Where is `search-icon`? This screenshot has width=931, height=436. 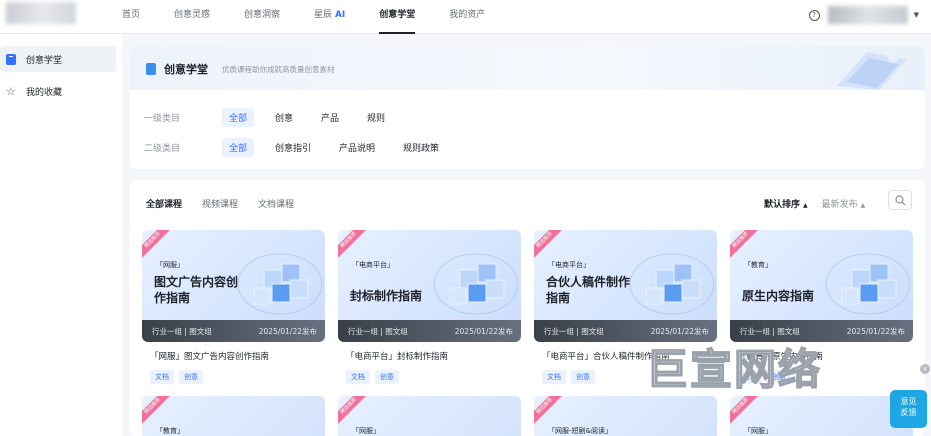 search-icon is located at coordinates (900, 200).